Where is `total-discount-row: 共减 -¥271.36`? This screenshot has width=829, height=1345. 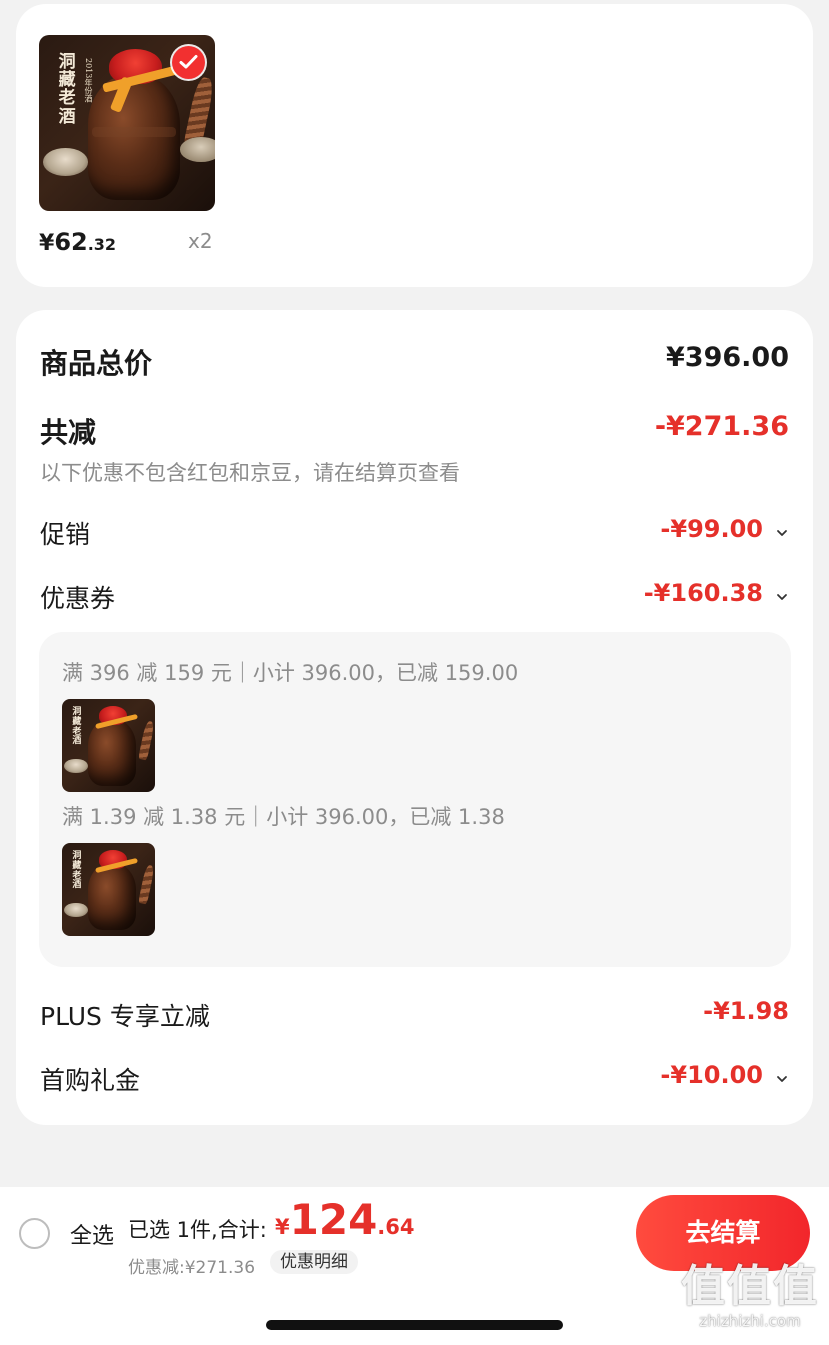
total-discount-row: 共减 -¥271.36 is located at coordinates (414, 431).